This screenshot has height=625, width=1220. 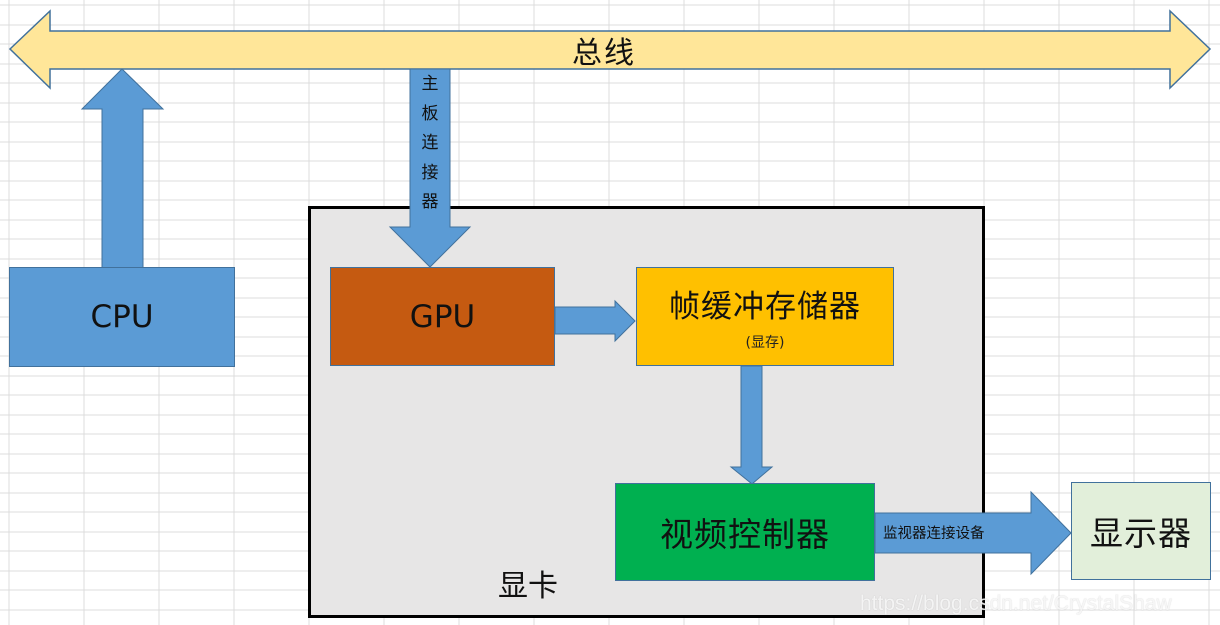 I want to click on gpu-to-framebuffer-arrow, so click(x=595, y=321).